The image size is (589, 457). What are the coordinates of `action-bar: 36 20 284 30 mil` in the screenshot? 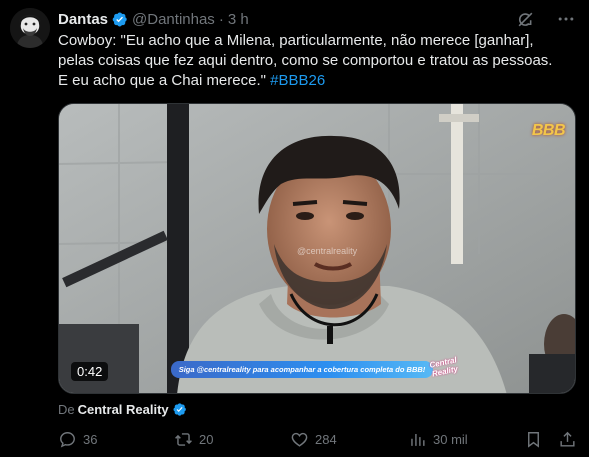 It's located at (318, 441).